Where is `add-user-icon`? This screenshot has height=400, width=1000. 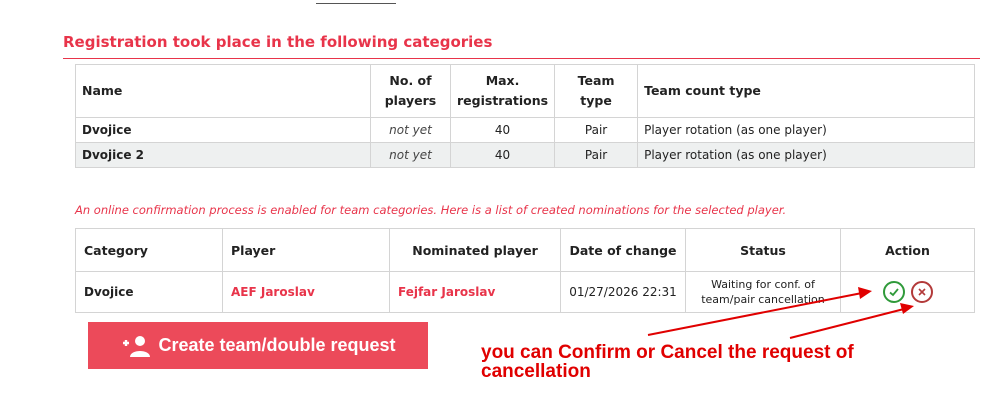 add-user-icon is located at coordinates (136, 346).